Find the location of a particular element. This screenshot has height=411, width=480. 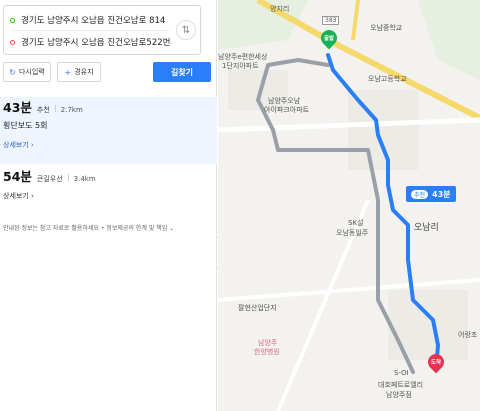

badge-tag: 추천 is located at coordinates (420, 194).